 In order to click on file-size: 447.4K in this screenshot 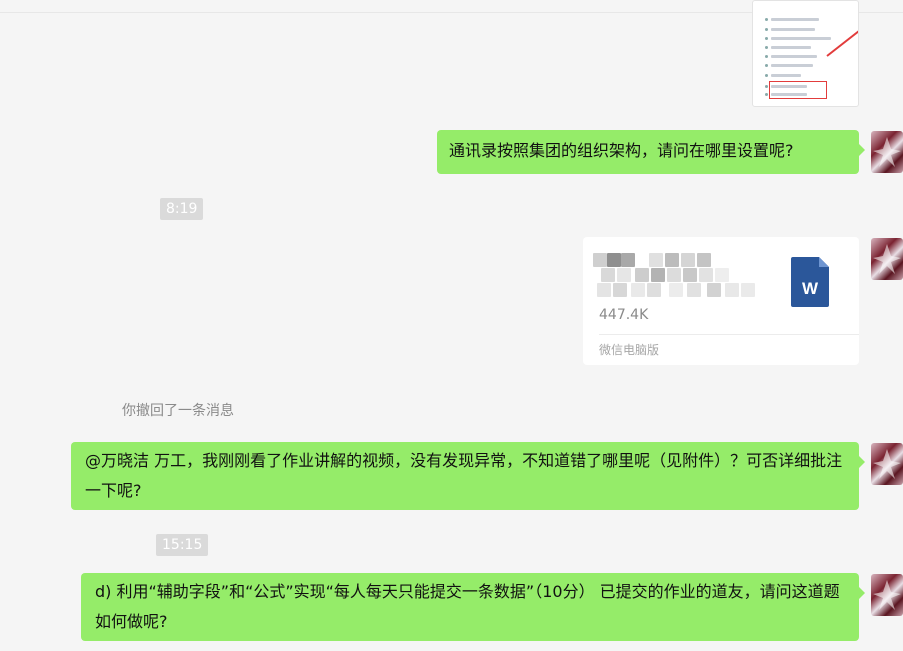, I will do `click(624, 315)`.